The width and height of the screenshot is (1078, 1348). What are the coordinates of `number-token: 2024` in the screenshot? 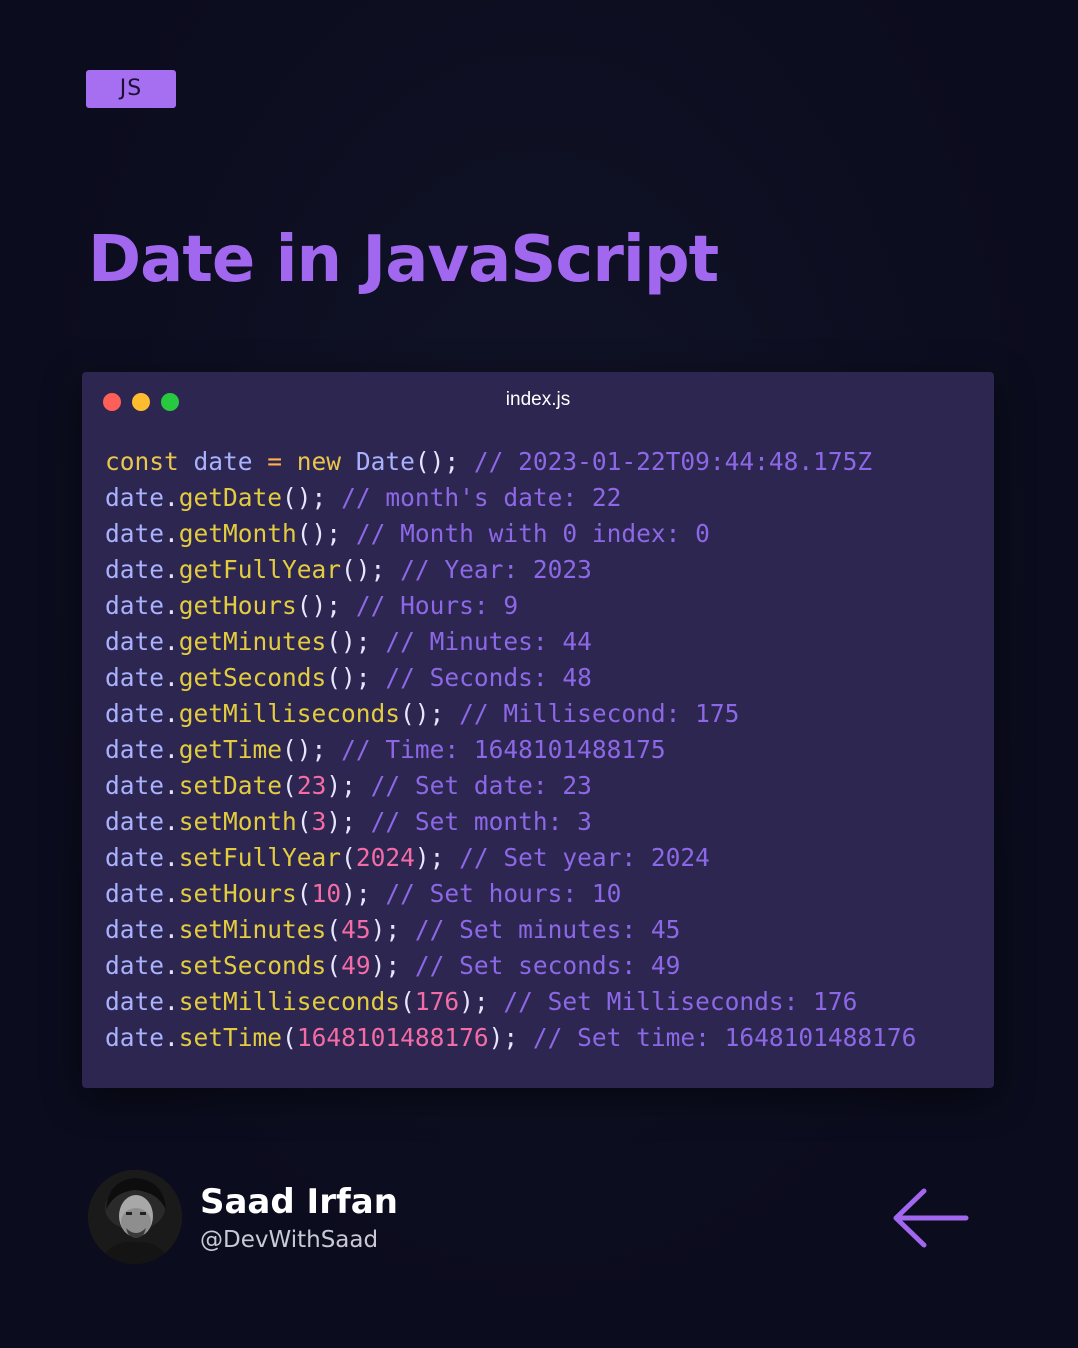 It's located at (385, 857).